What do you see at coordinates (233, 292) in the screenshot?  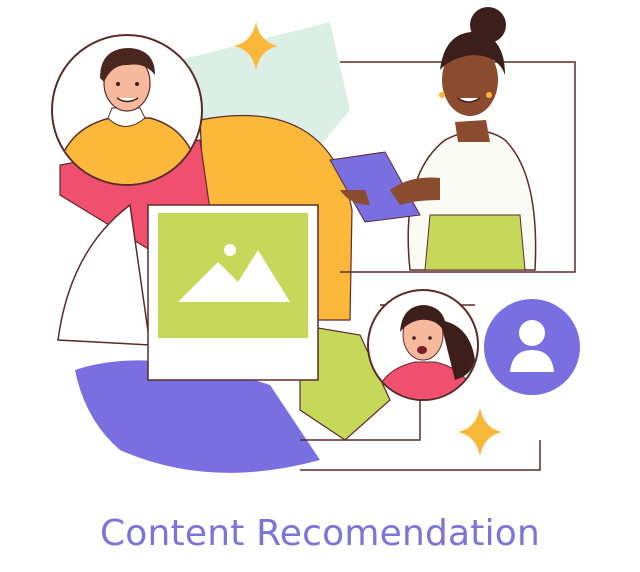 I see `image-card` at bounding box center [233, 292].